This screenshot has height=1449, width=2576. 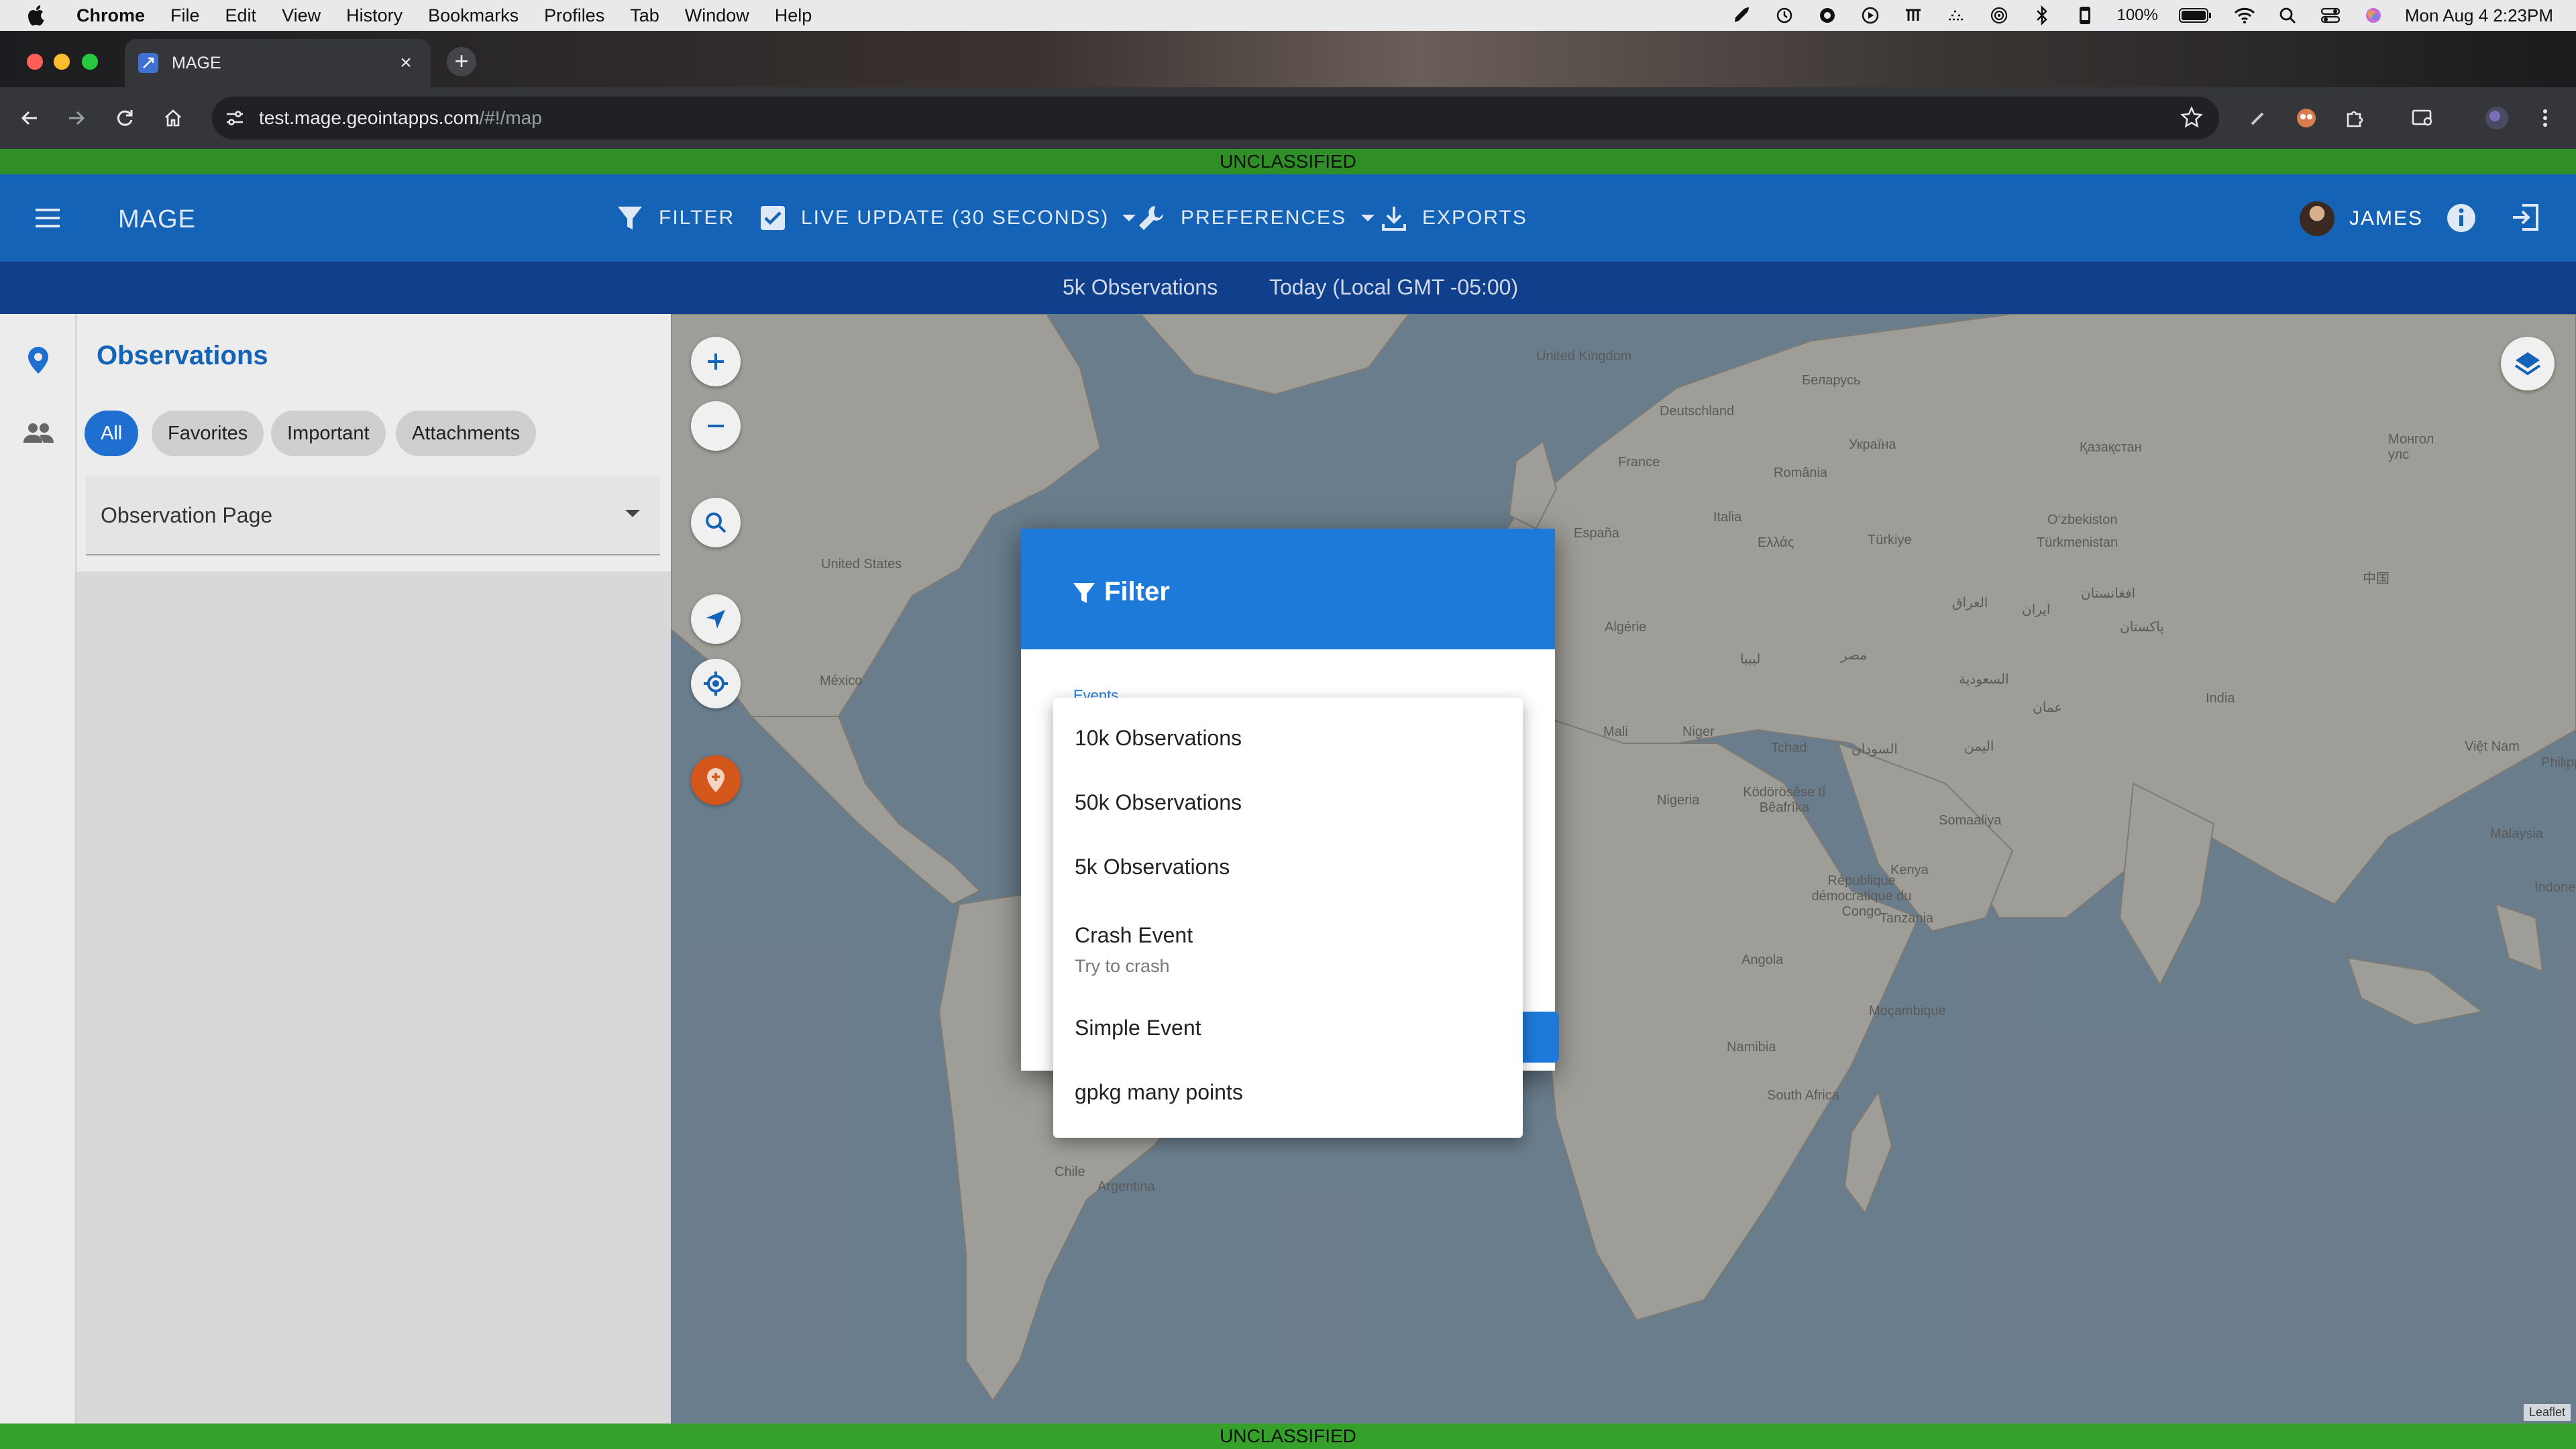 I want to click on event-option-label: 10k Observations, so click(x=1158, y=738).